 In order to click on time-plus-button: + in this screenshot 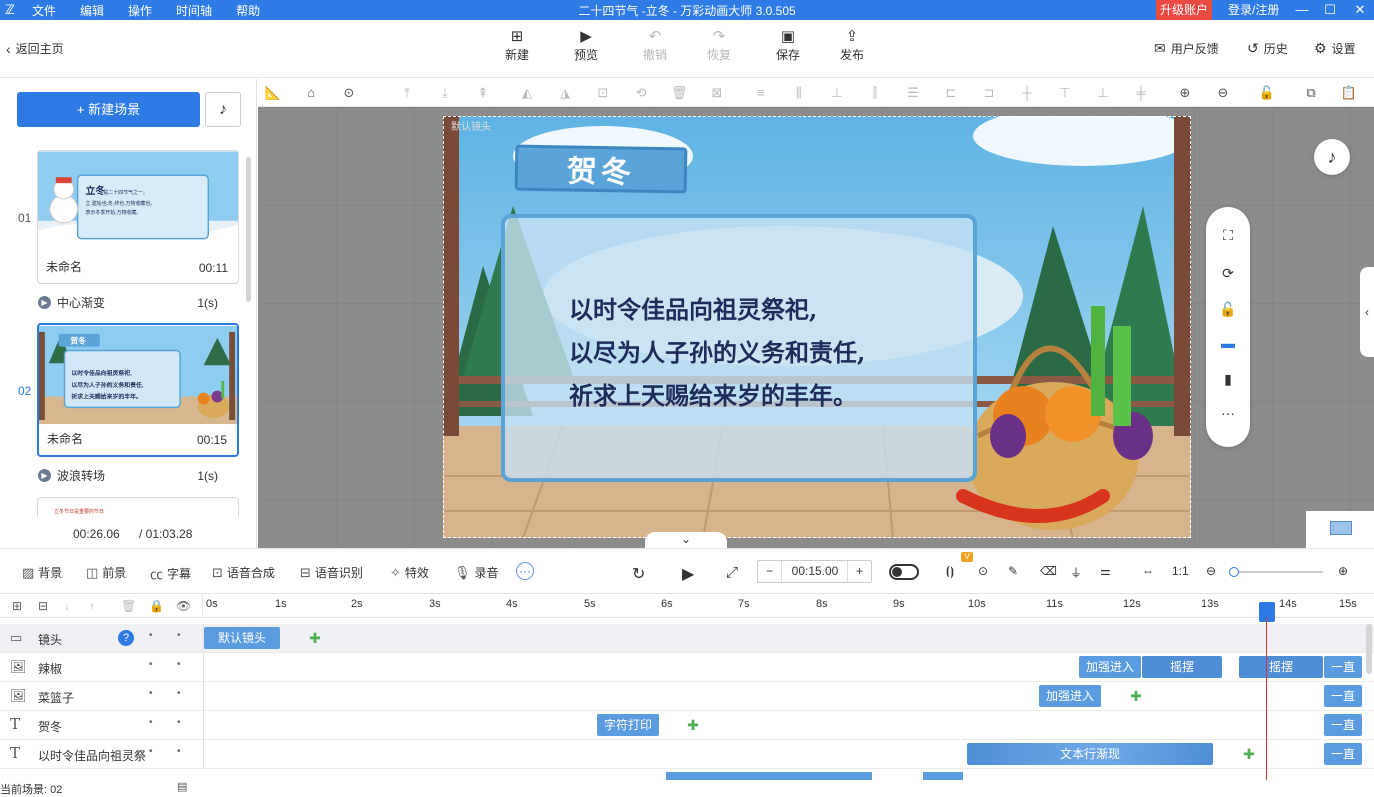, I will do `click(859, 571)`.